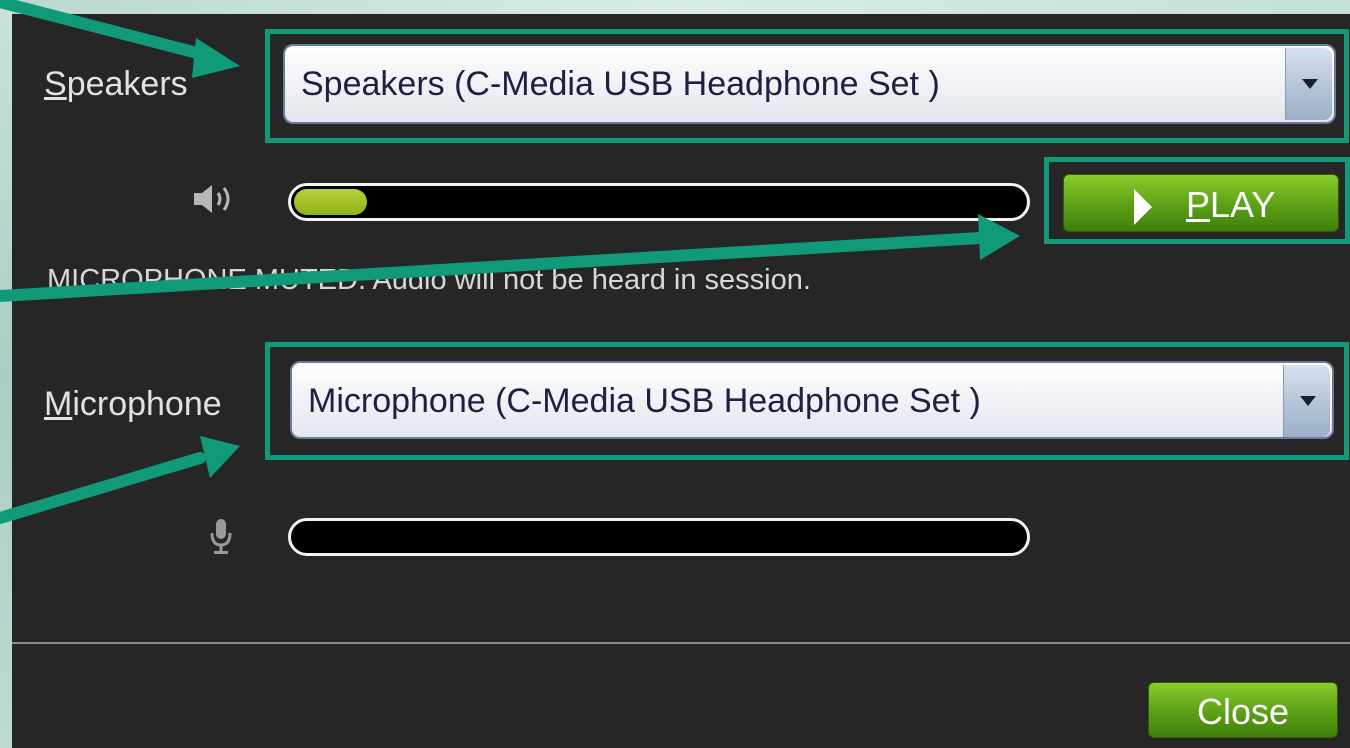 This screenshot has width=1350, height=748. I want to click on microphone-select-highlight, so click(807, 401).